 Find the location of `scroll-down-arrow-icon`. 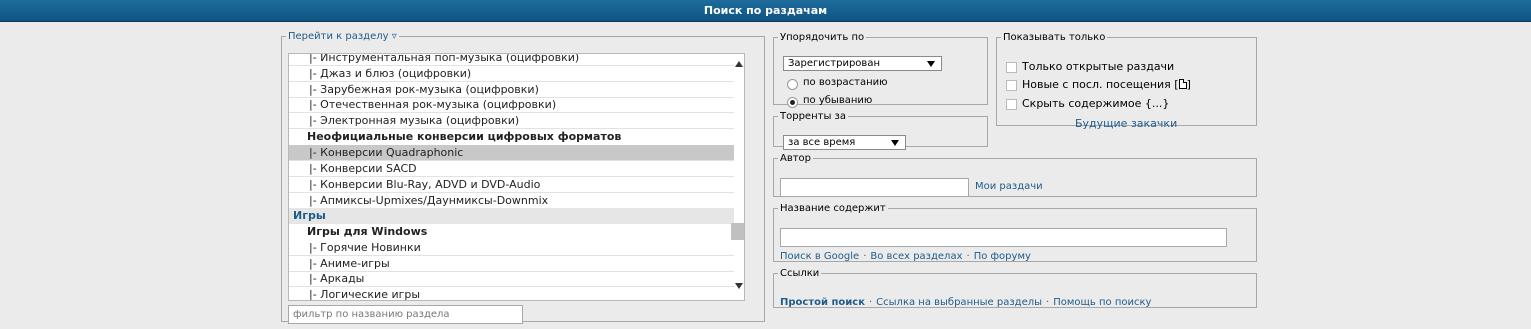

scroll-down-arrow-icon is located at coordinates (739, 286).